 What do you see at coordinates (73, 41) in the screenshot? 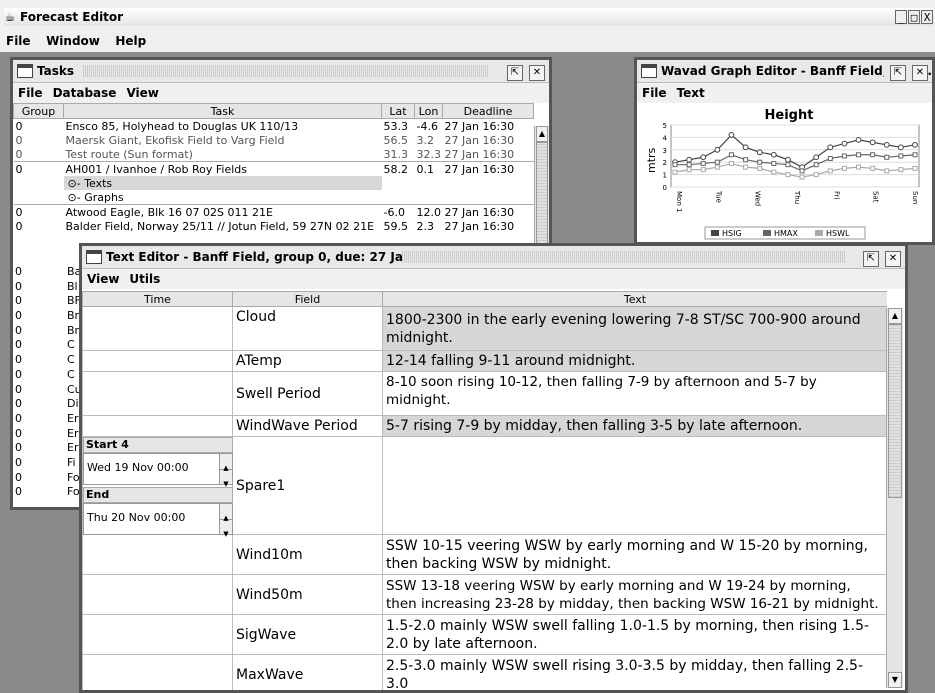
I see `menu-window: Window` at bounding box center [73, 41].